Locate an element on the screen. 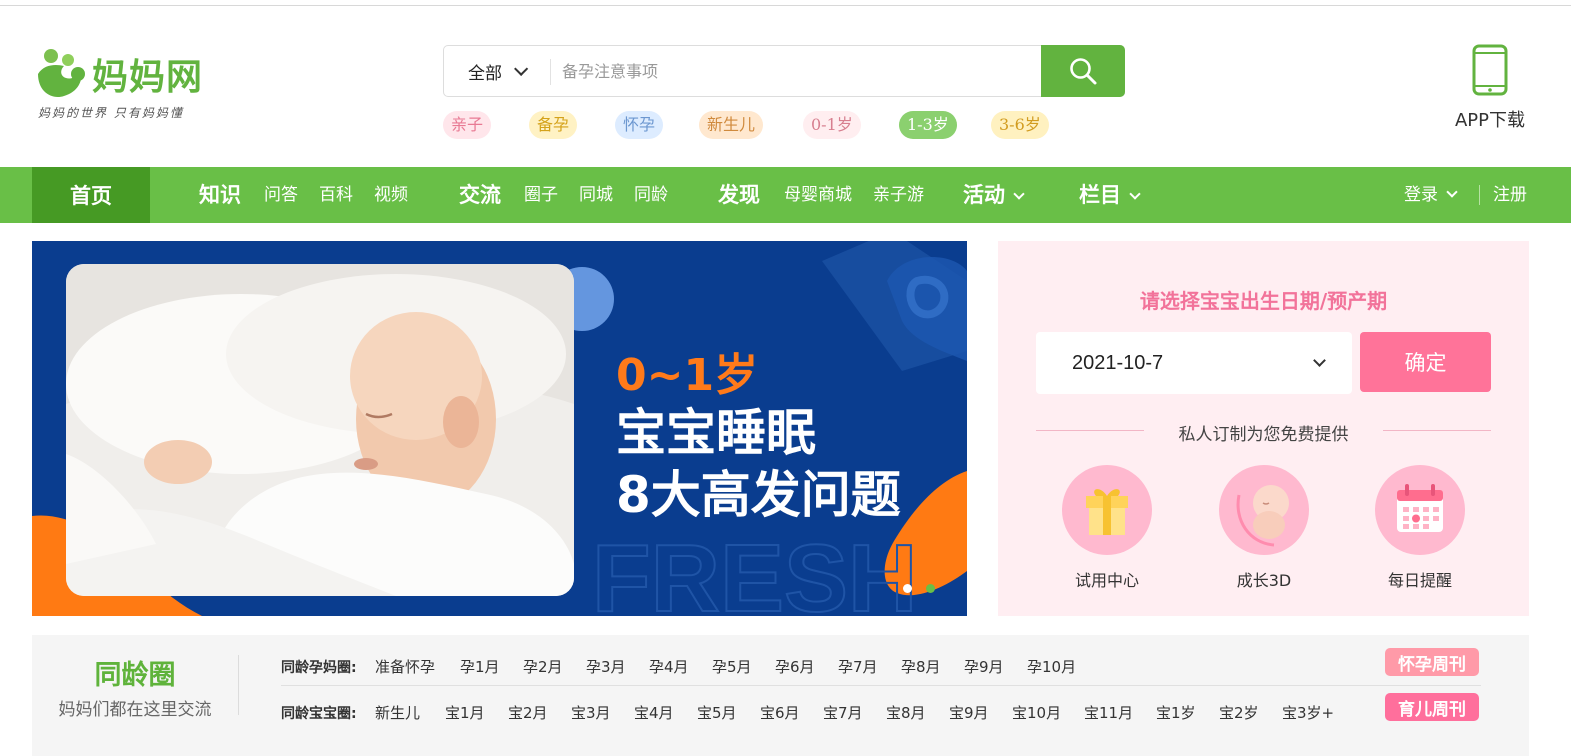 Image resolution: width=1571 pixels, height=756 pixels. hot-tag: 1-3岁 is located at coordinates (928, 125).